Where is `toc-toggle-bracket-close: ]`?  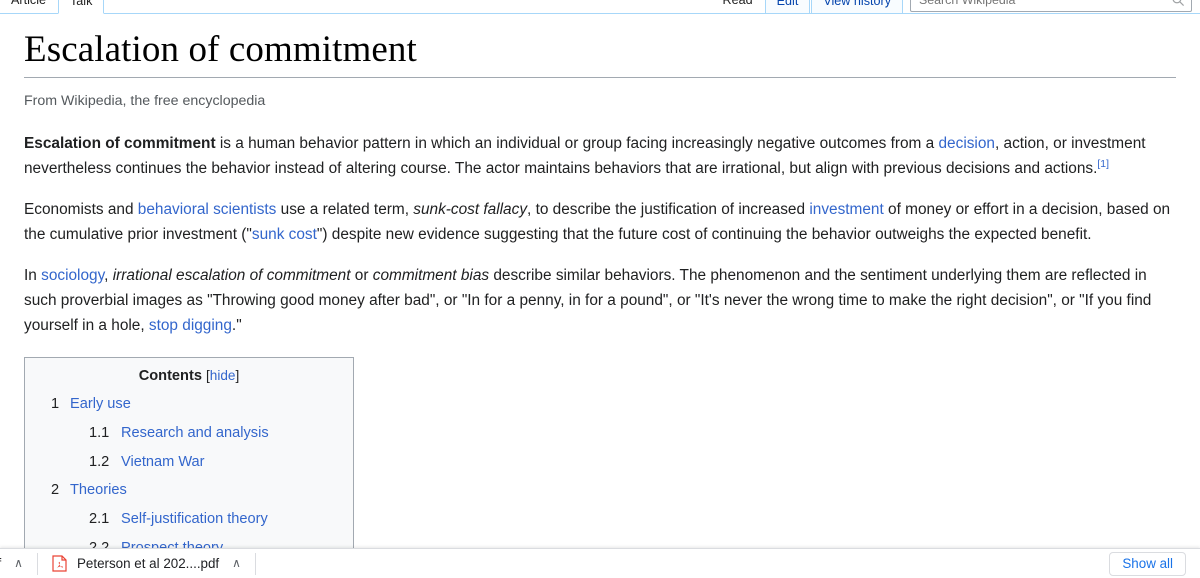 toc-toggle-bracket-close: ] is located at coordinates (237, 375).